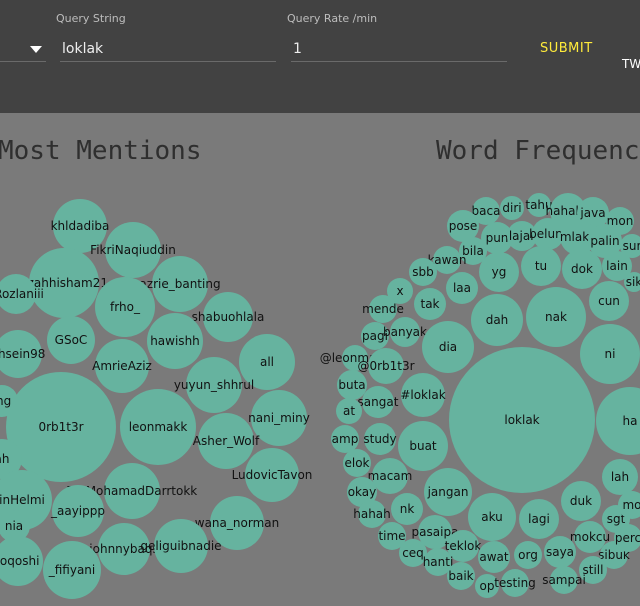 This screenshot has width=640, height=606. I want to click on word-label-study: study, so click(379, 439).